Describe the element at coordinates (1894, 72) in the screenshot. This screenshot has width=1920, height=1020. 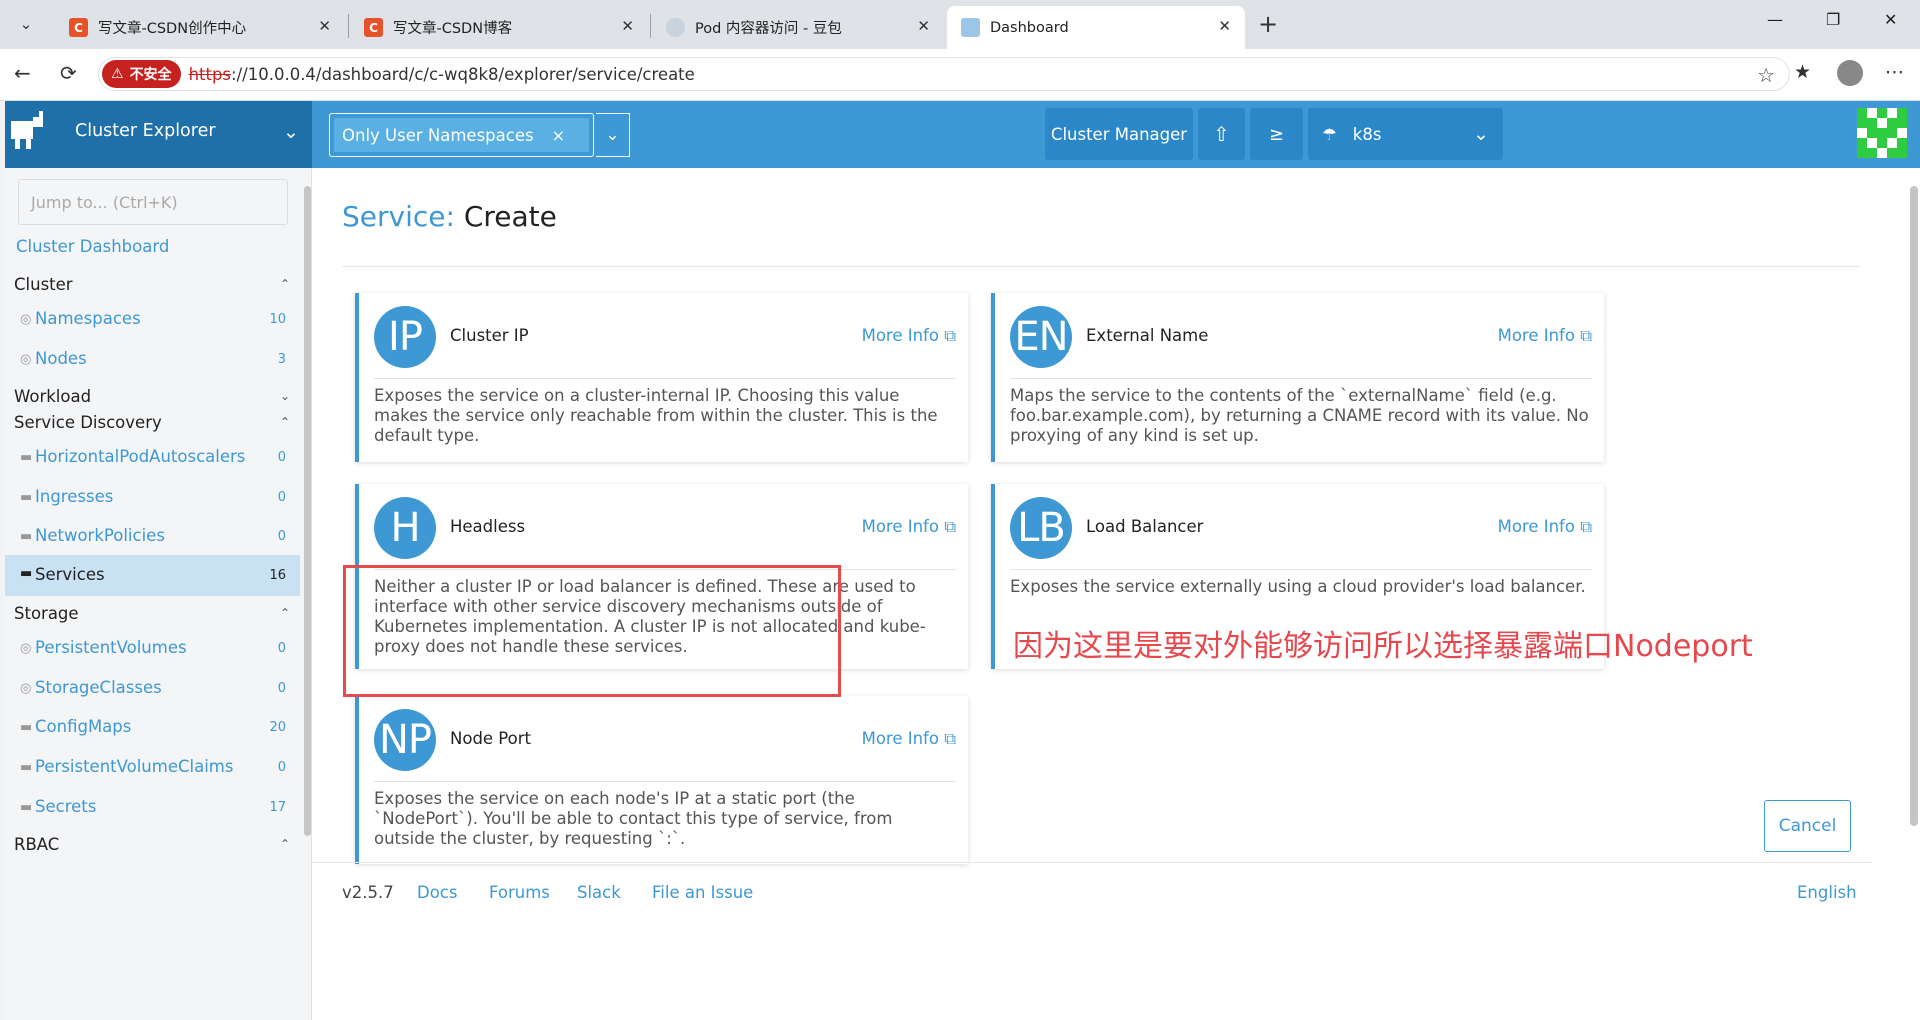
I see `more-menu-icon: ⋯` at that location.